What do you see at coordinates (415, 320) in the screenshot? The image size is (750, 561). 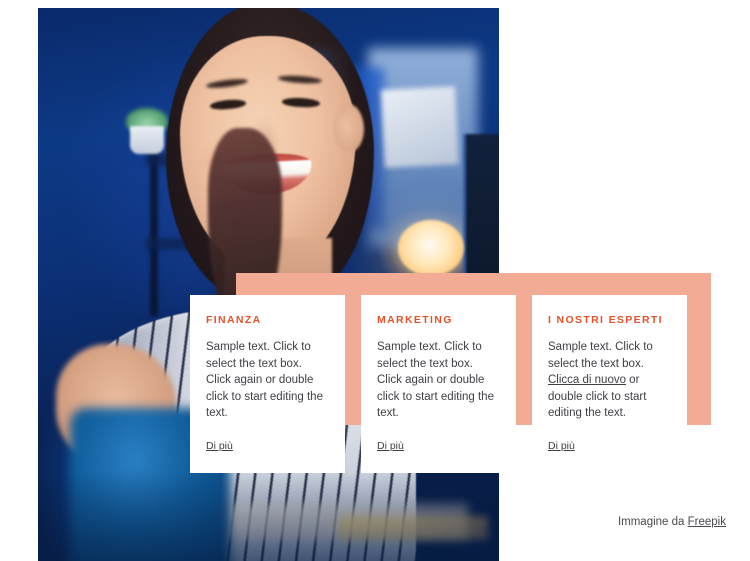 I see `card-title: MARKETING` at bounding box center [415, 320].